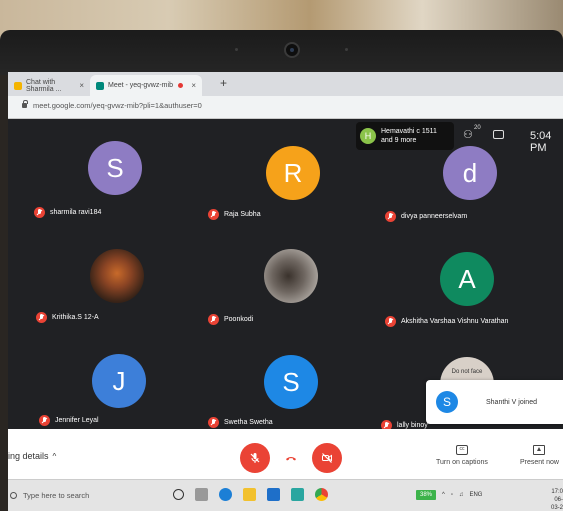 This screenshot has height=511, width=563. What do you see at coordinates (181, 85) in the screenshot?
I see `recording-indicator-icon` at bounding box center [181, 85].